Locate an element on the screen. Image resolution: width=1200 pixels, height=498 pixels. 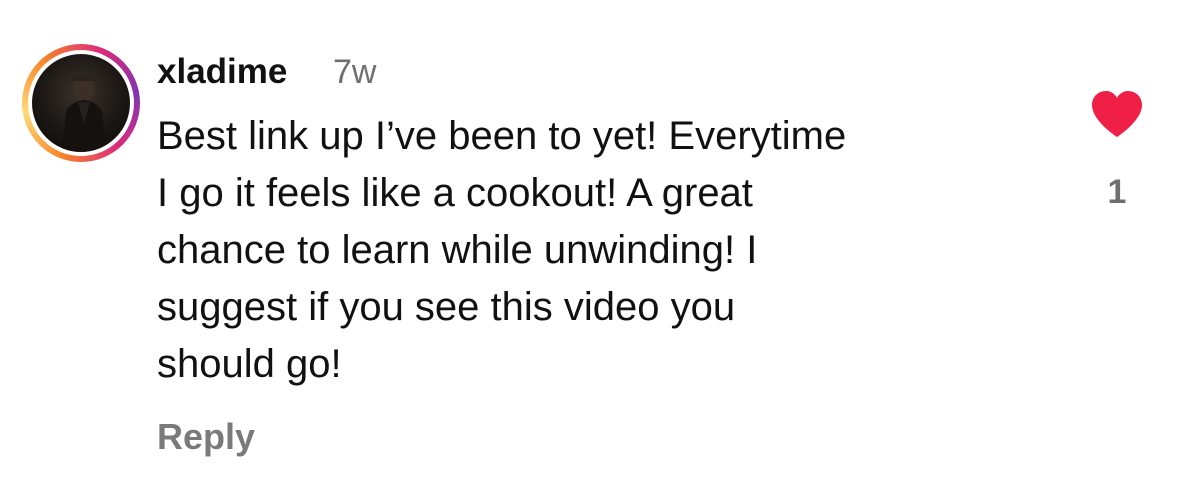
comment-text-line: Best link up I’ve been to yet! Everytime is located at coordinates (502, 136).